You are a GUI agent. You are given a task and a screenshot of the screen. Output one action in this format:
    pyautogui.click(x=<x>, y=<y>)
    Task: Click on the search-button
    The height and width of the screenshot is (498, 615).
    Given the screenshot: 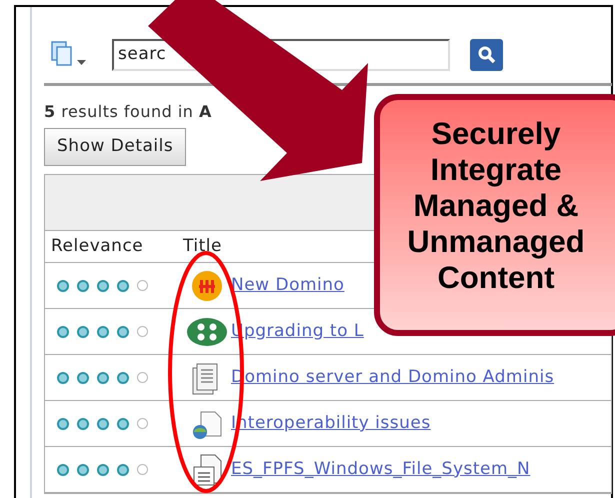 What is the action you would take?
    pyautogui.click(x=486, y=55)
    